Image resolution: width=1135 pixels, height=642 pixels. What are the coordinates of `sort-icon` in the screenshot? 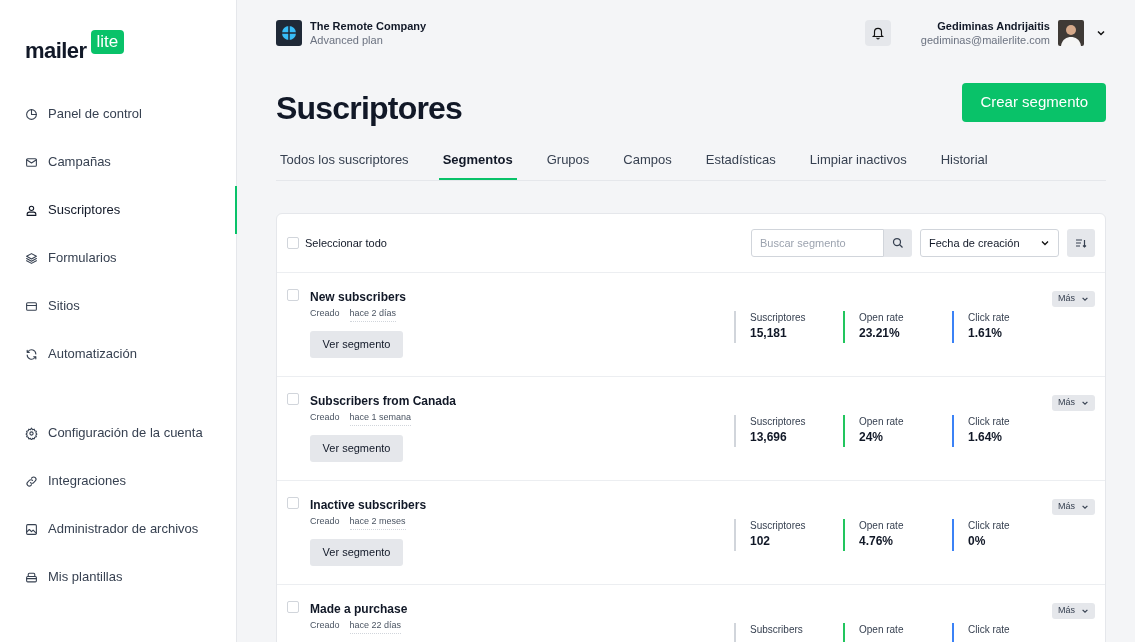 It's located at (1081, 243).